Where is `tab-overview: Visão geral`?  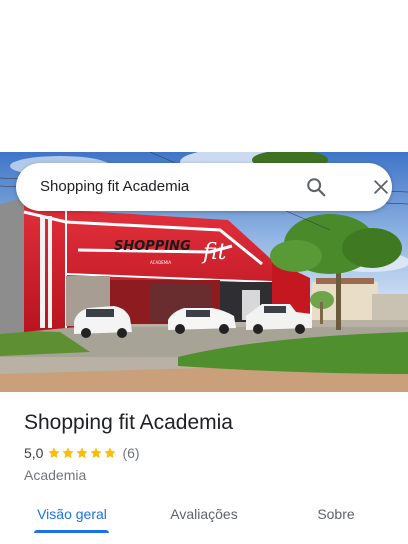 tab-overview: Visão geral is located at coordinates (72, 520).